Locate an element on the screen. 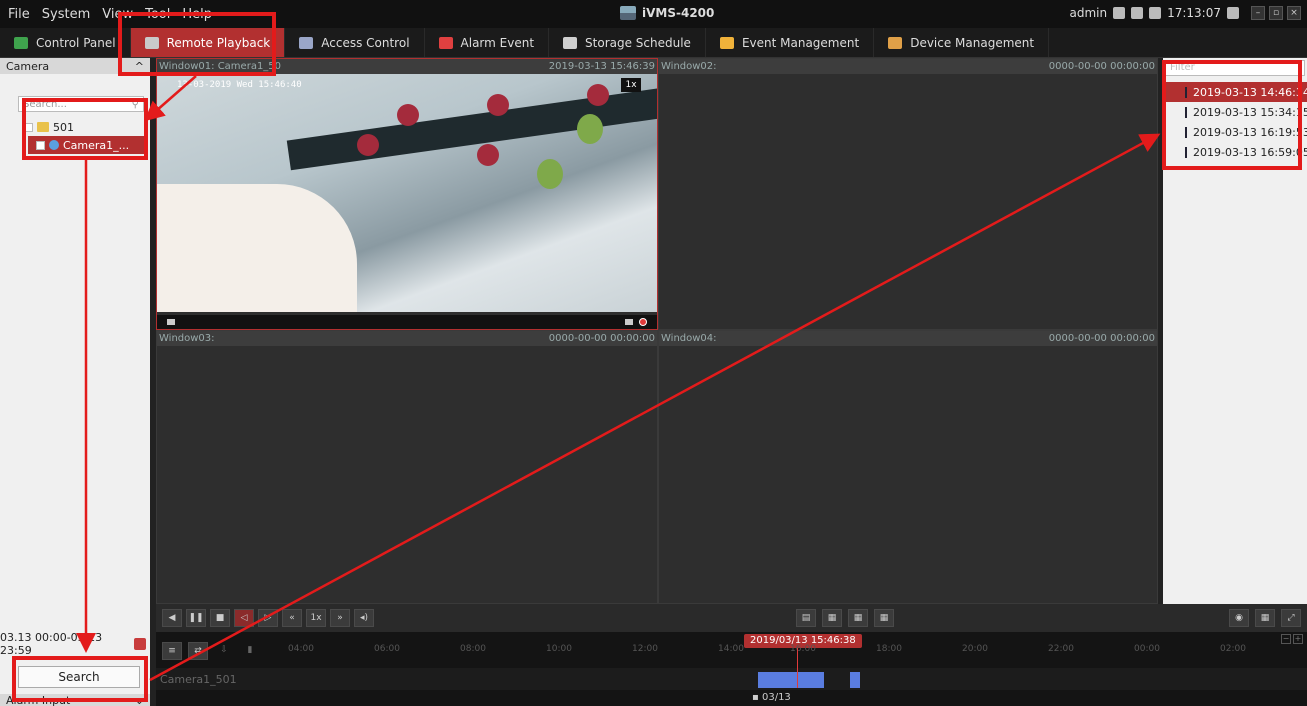 This screenshot has height=706, width=1307. video-osd-timestamp: 13-03-2019 Wed 15:46:40 is located at coordinates (239, 85).